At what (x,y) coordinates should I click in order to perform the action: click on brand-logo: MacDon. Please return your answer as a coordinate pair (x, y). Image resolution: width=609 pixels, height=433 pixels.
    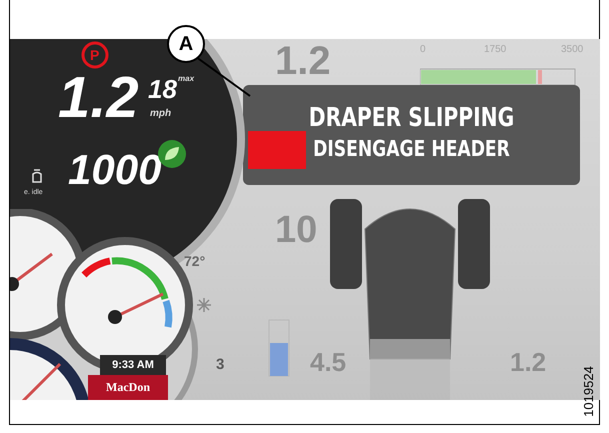
    Looking at the image, I should click on (128, 387).